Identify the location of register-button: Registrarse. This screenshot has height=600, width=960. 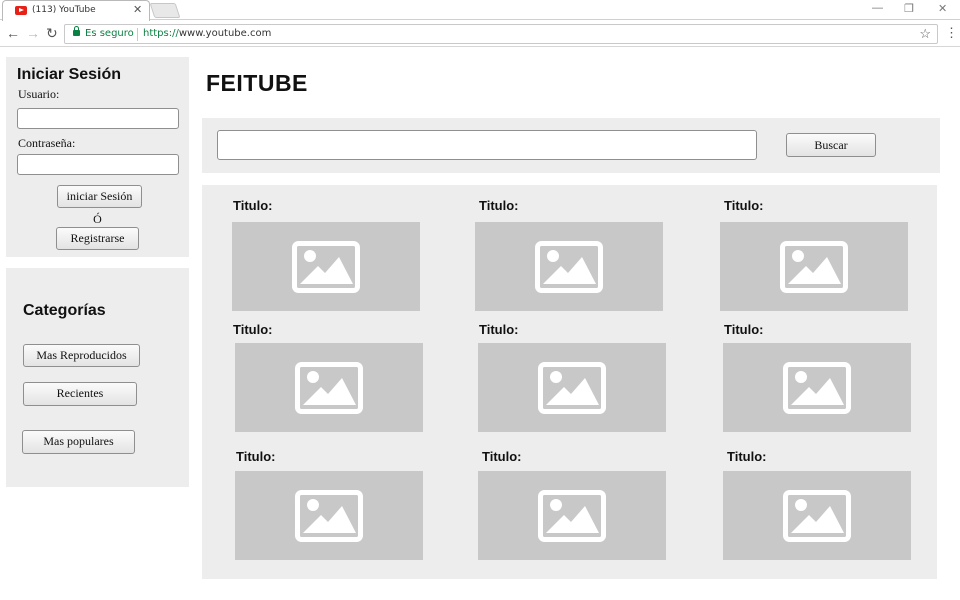
(97, 238).